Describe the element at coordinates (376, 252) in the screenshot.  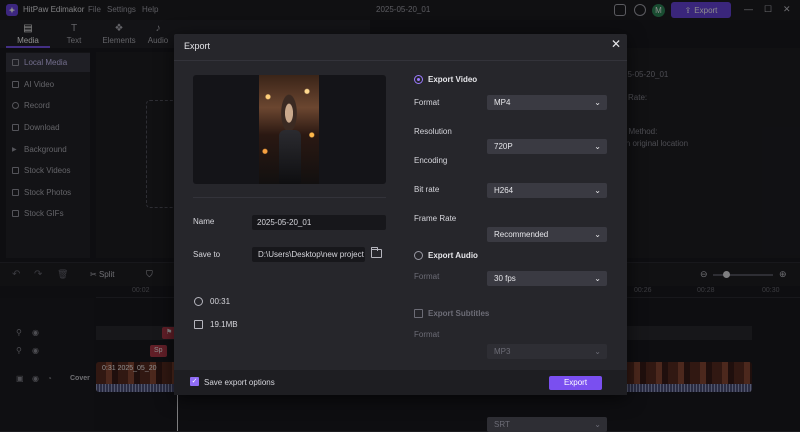
I see `folder-icon` at that location.